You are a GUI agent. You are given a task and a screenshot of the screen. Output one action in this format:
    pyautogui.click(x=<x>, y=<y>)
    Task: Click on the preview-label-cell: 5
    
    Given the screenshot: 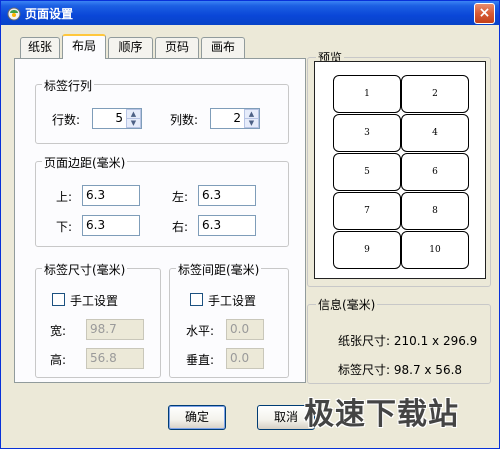 What is the action you would take?
    pyautogui.click(x=367, y=172)
    